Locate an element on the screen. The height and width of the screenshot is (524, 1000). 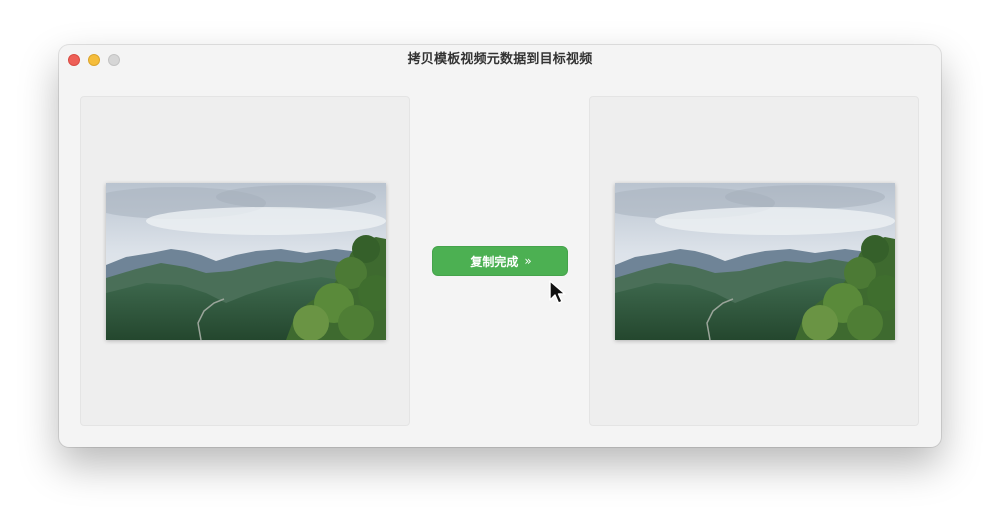
maximize-window-button is located at coordinates (114, 60).